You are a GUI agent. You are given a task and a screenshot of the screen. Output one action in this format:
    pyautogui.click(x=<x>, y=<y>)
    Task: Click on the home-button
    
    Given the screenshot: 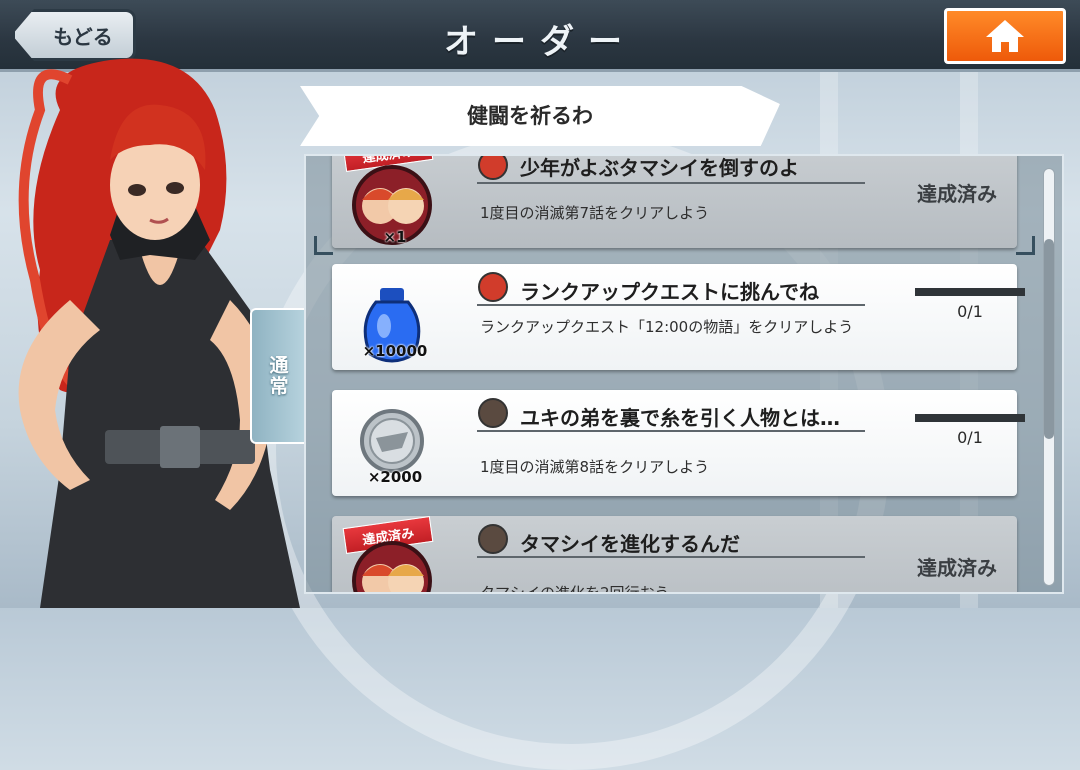 What is the action you would take?
    pyautogui.click(x=1005, y=36)
    